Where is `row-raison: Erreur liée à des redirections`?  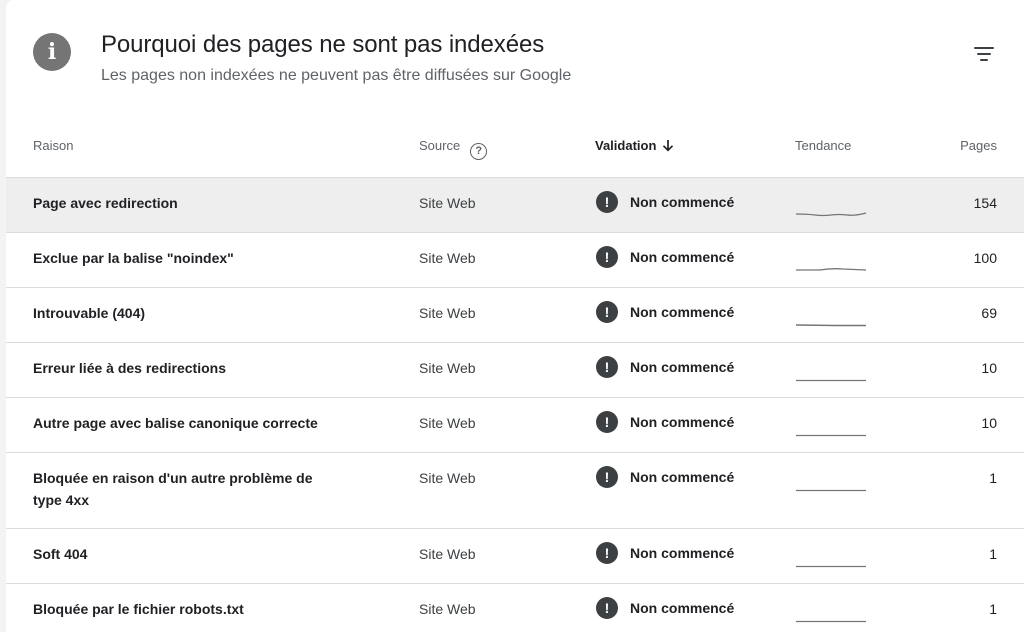
row-raison: Erreur liée à des redirections is located at coordinates (129, 368).